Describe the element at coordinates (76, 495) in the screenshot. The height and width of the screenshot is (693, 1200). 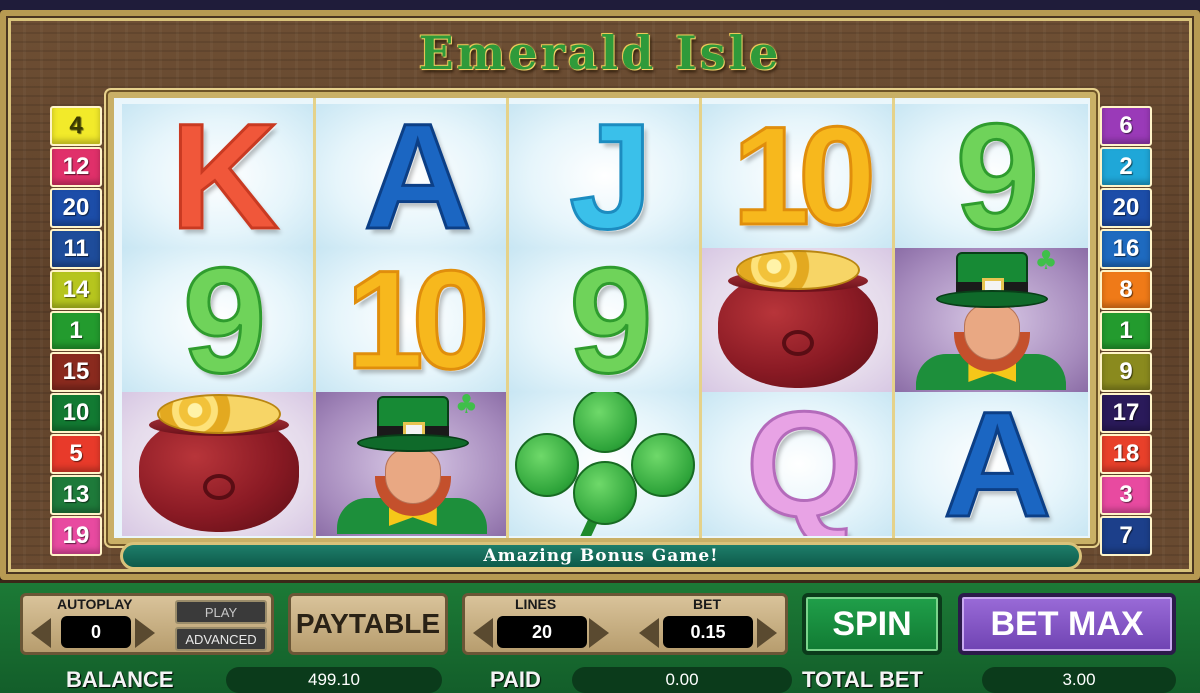
I see `payline-left-indicator: 13` at that location.